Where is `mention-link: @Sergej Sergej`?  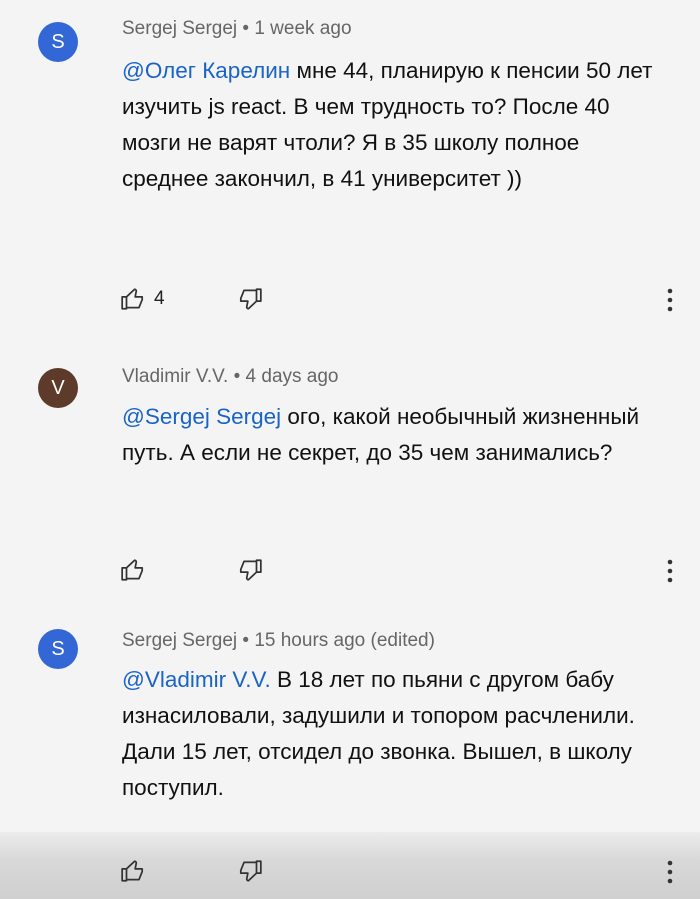
mention-link: @Sergej Sergej is located at coordinates (201, 416).